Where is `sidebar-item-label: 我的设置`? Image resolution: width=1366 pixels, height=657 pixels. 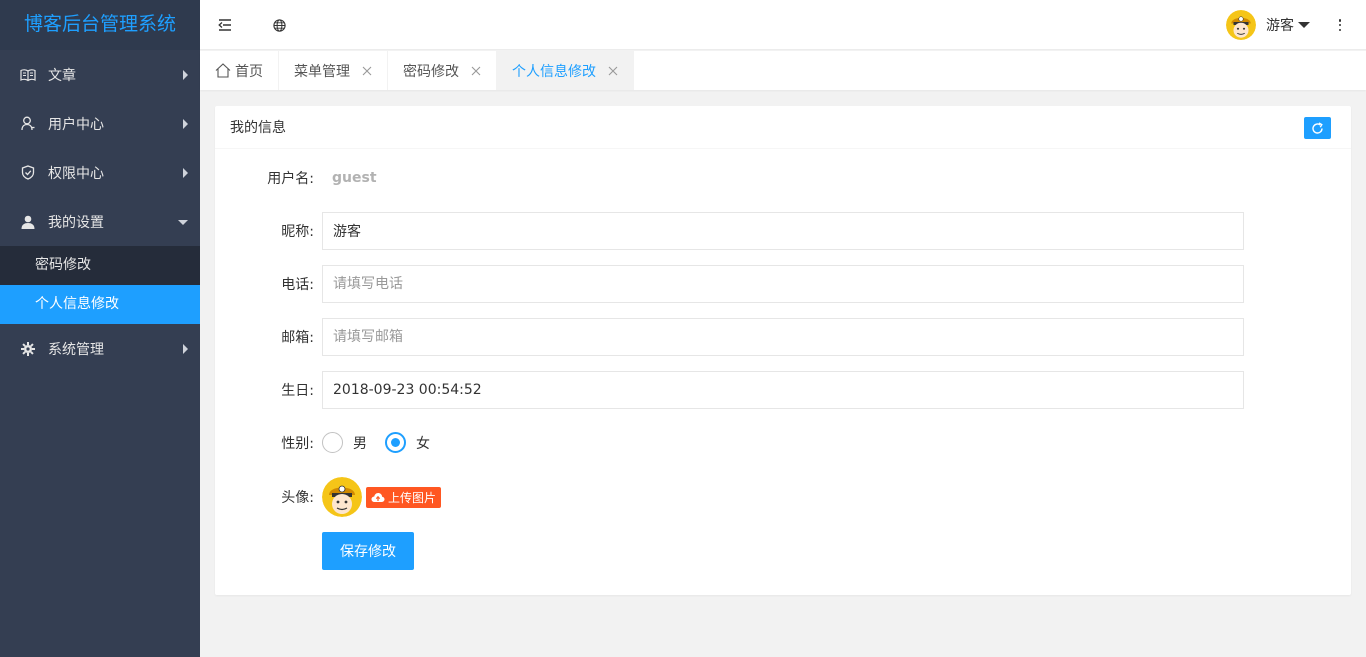
sidebar-item-label: 我的设置 is located at coordinates (76, 222).